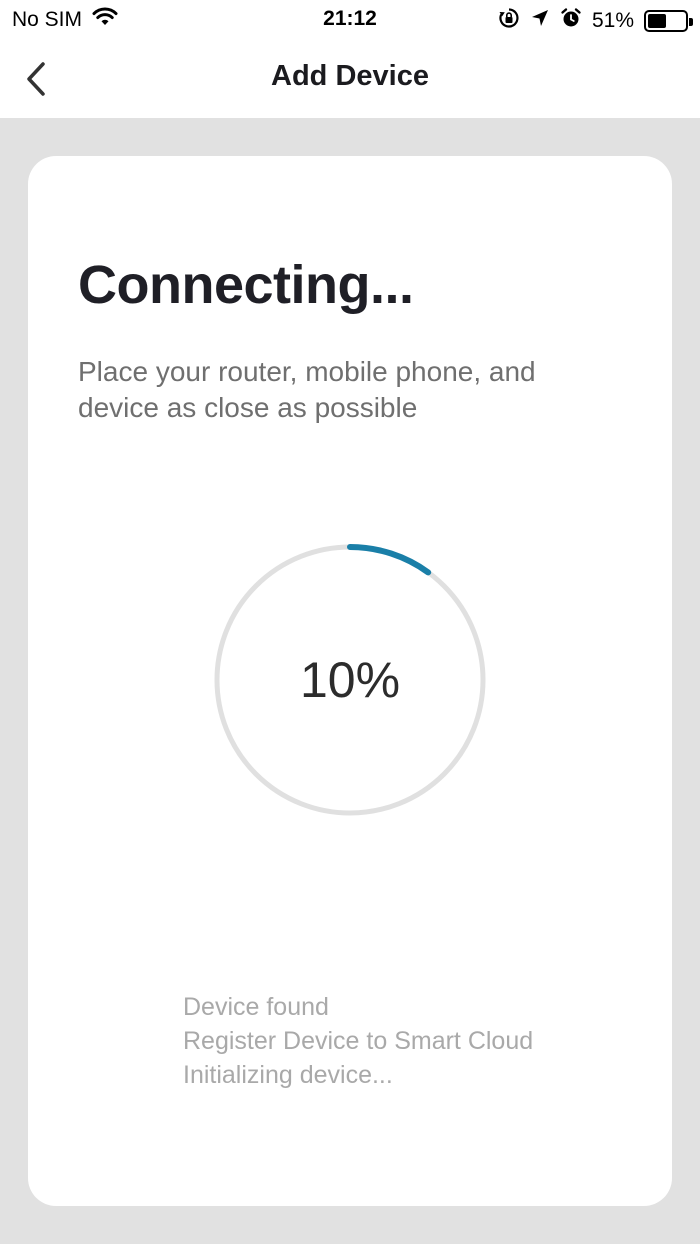 The height and width of the screenshot is (1244, 700). I want to click on status-right: 51%, so click(595, 21).